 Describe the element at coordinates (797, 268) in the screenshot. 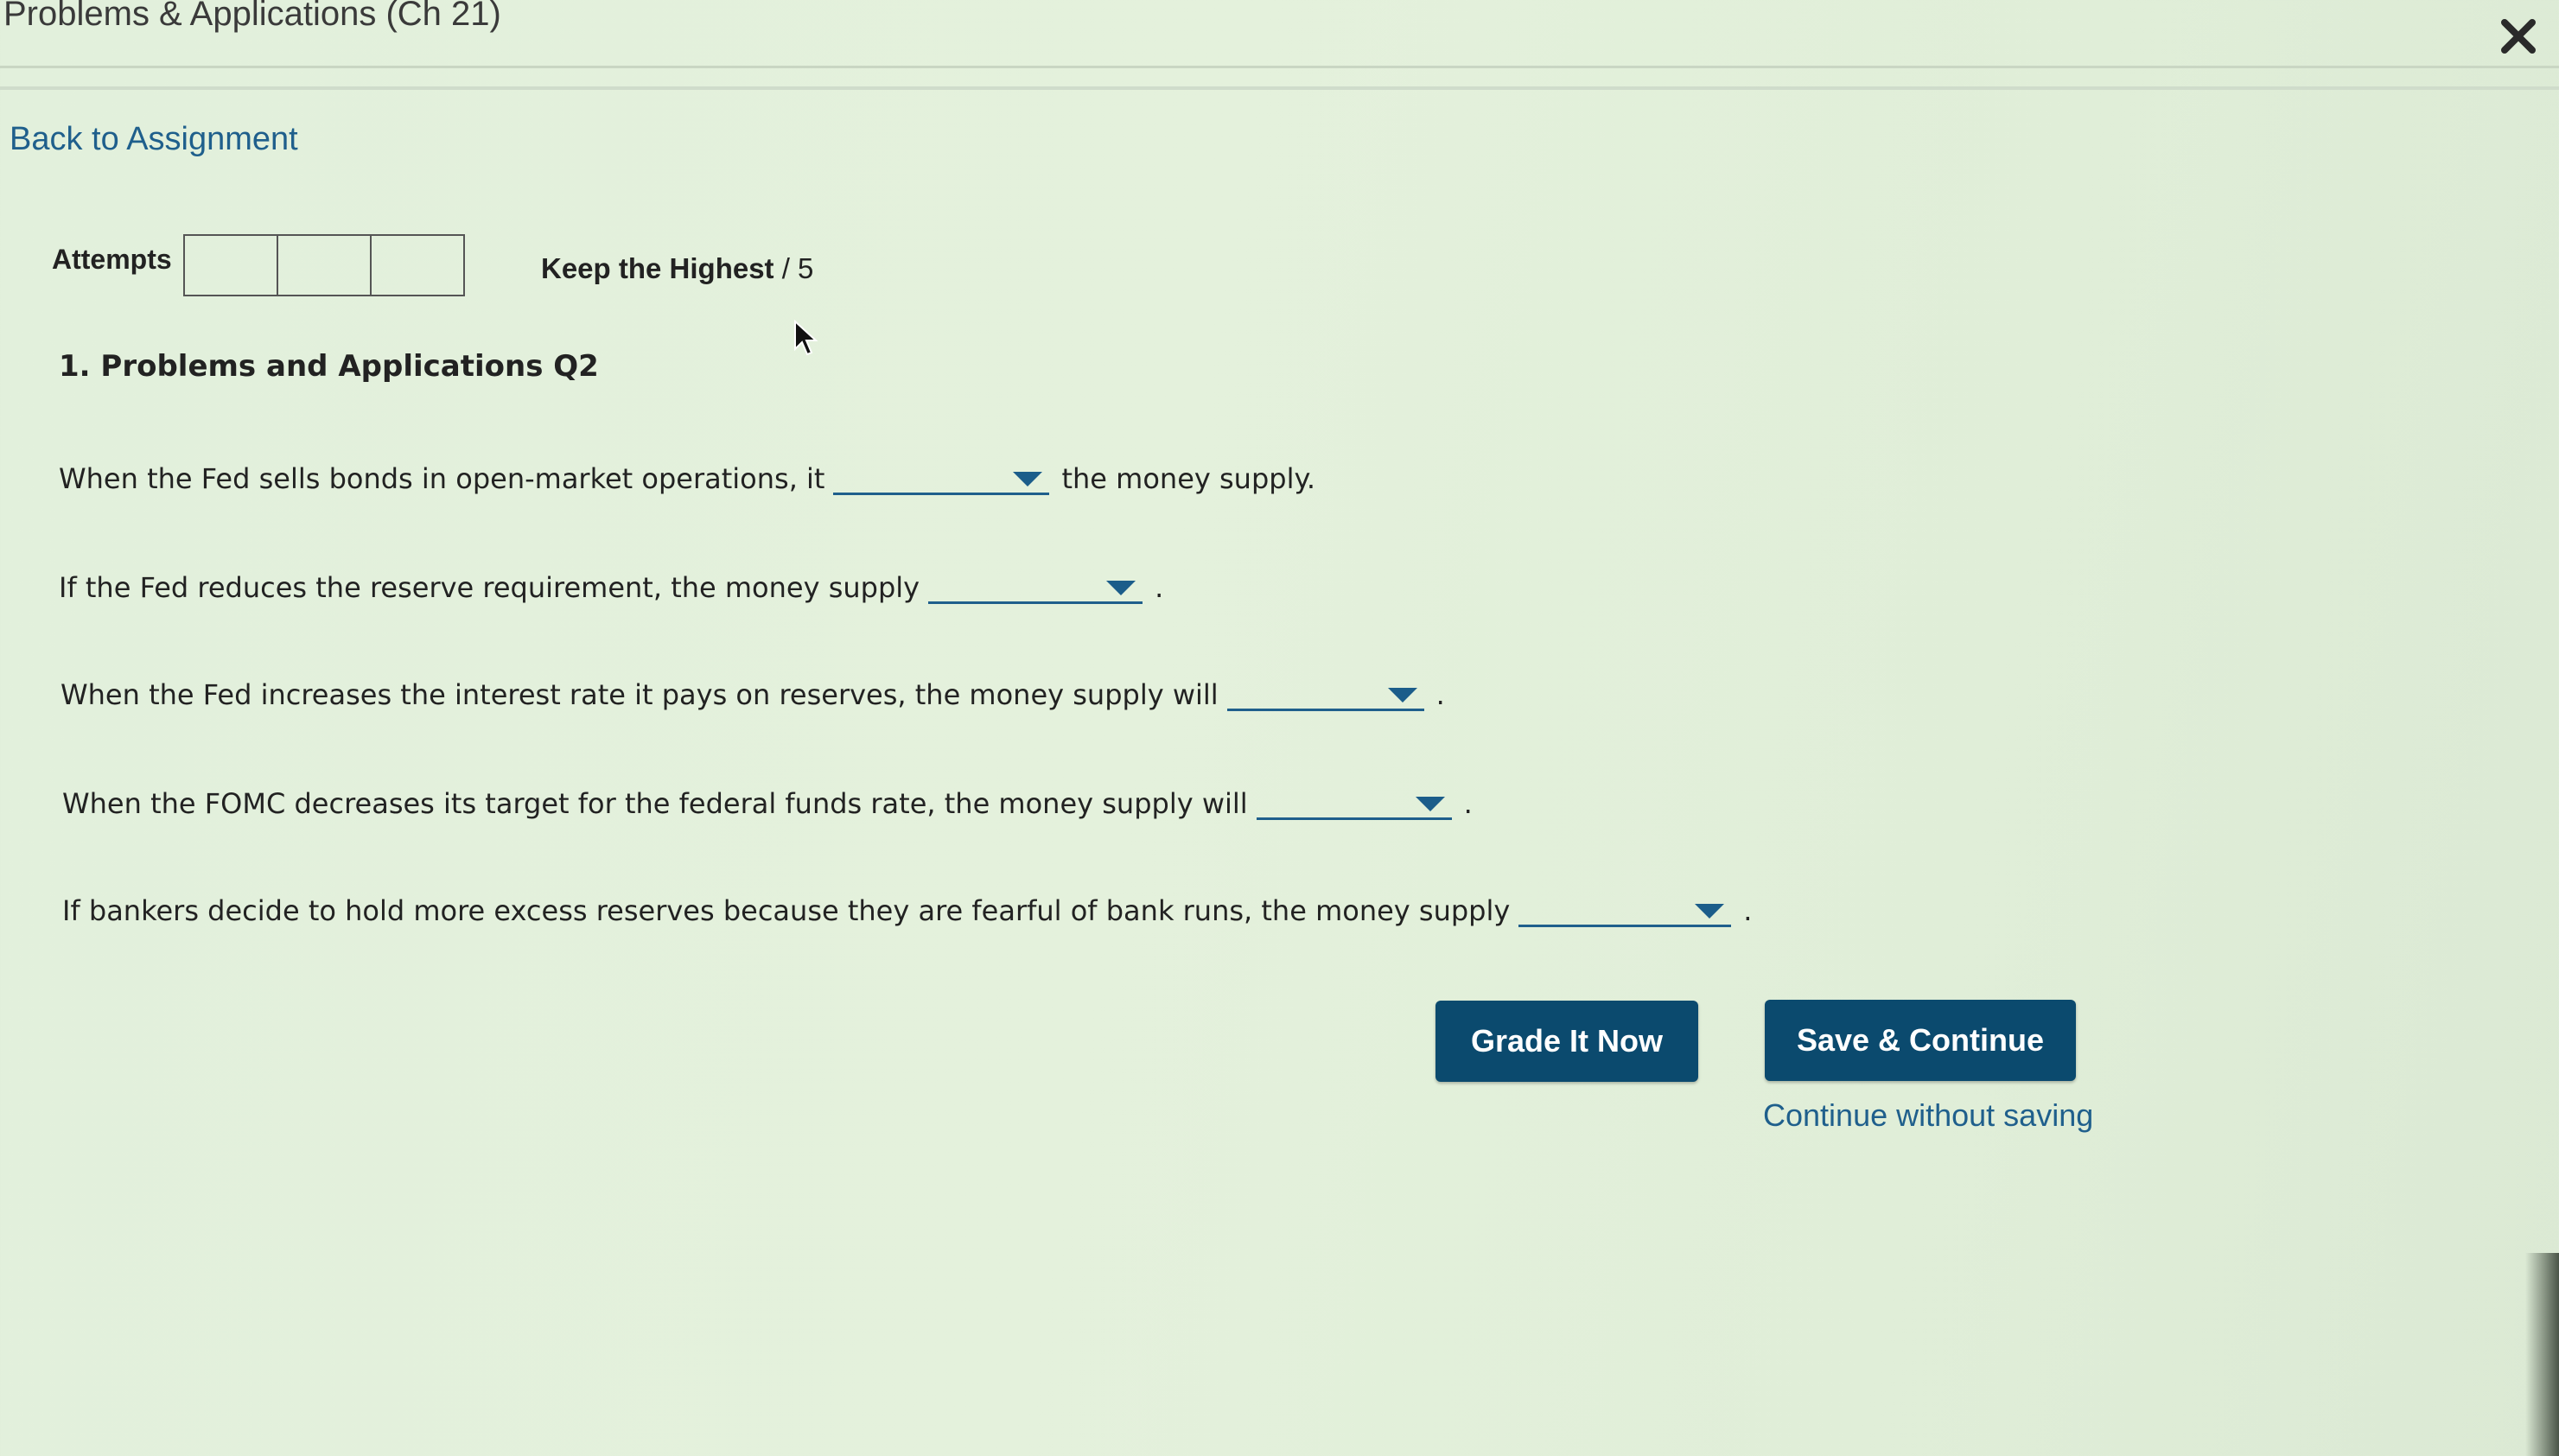

I see `grading-policy-max: / 5` at that location.